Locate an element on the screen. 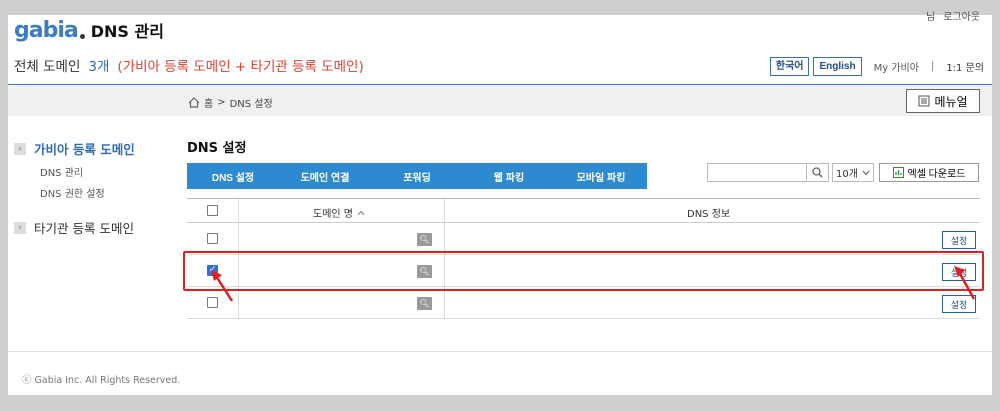 The image size is (1000, 411). document-icon is located at coordinates (924, 101).